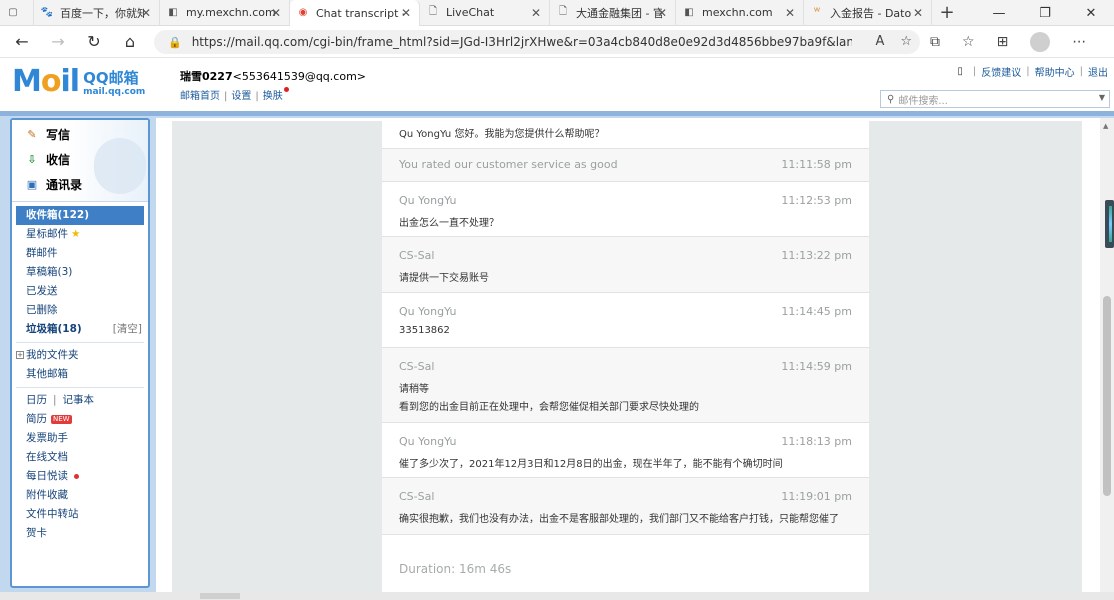 The height and width of the screenshot is (600, 1114). Describe the element at coordinates (80, 253) in the screenshot. I see `folder-group-mail: 群邮件` at that location.